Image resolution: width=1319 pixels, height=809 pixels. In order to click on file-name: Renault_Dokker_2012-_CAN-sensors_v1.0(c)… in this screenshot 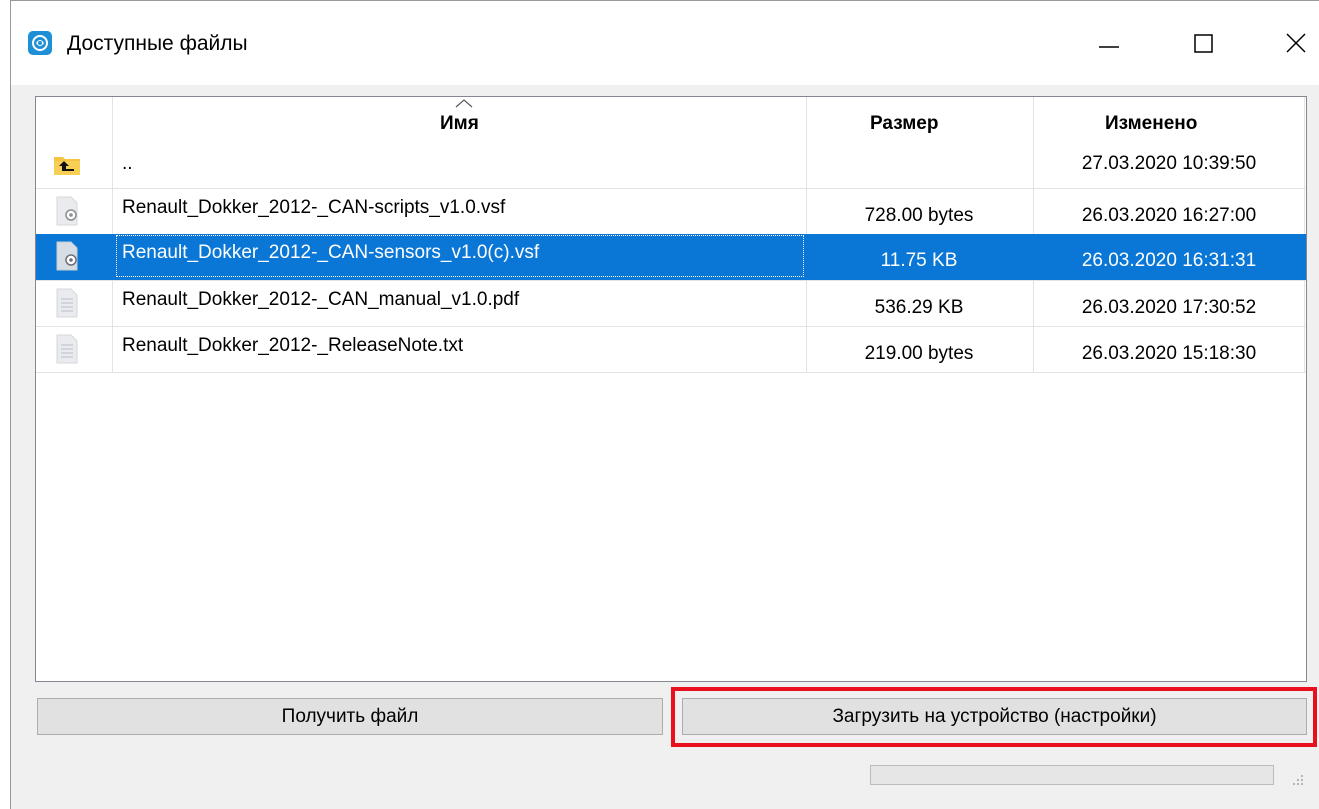, I will do `click(331, 252)`.